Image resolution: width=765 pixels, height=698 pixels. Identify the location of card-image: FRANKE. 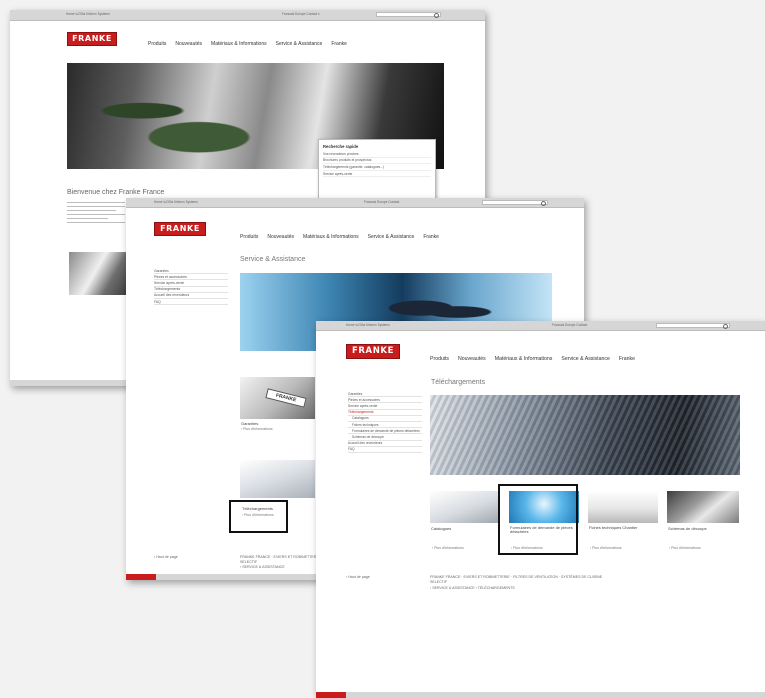
(277, 398).